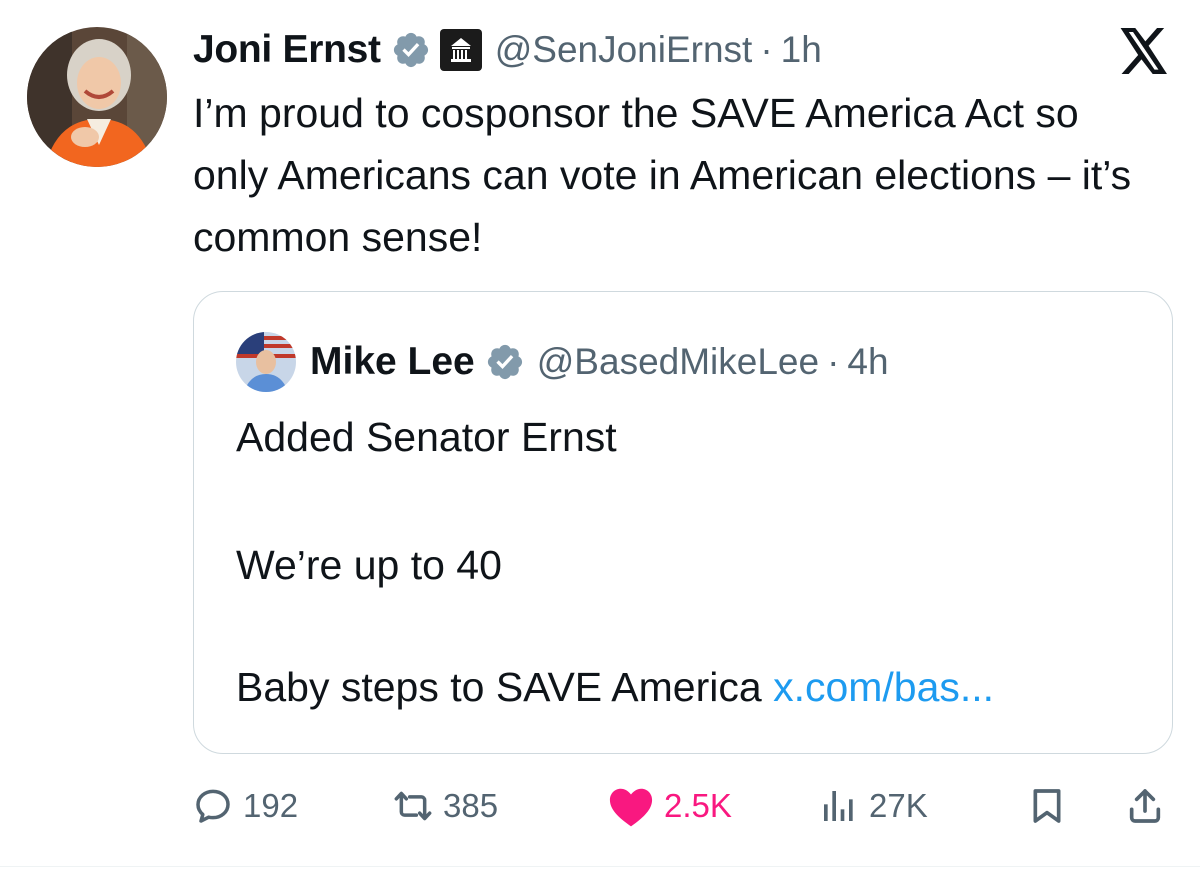 Image resolution: width=1200 pixels, height=873 pixels. I want to click on quoted-tweet-header: Mike Lee @BasedMikeLee · 4h, so click(562, 362).